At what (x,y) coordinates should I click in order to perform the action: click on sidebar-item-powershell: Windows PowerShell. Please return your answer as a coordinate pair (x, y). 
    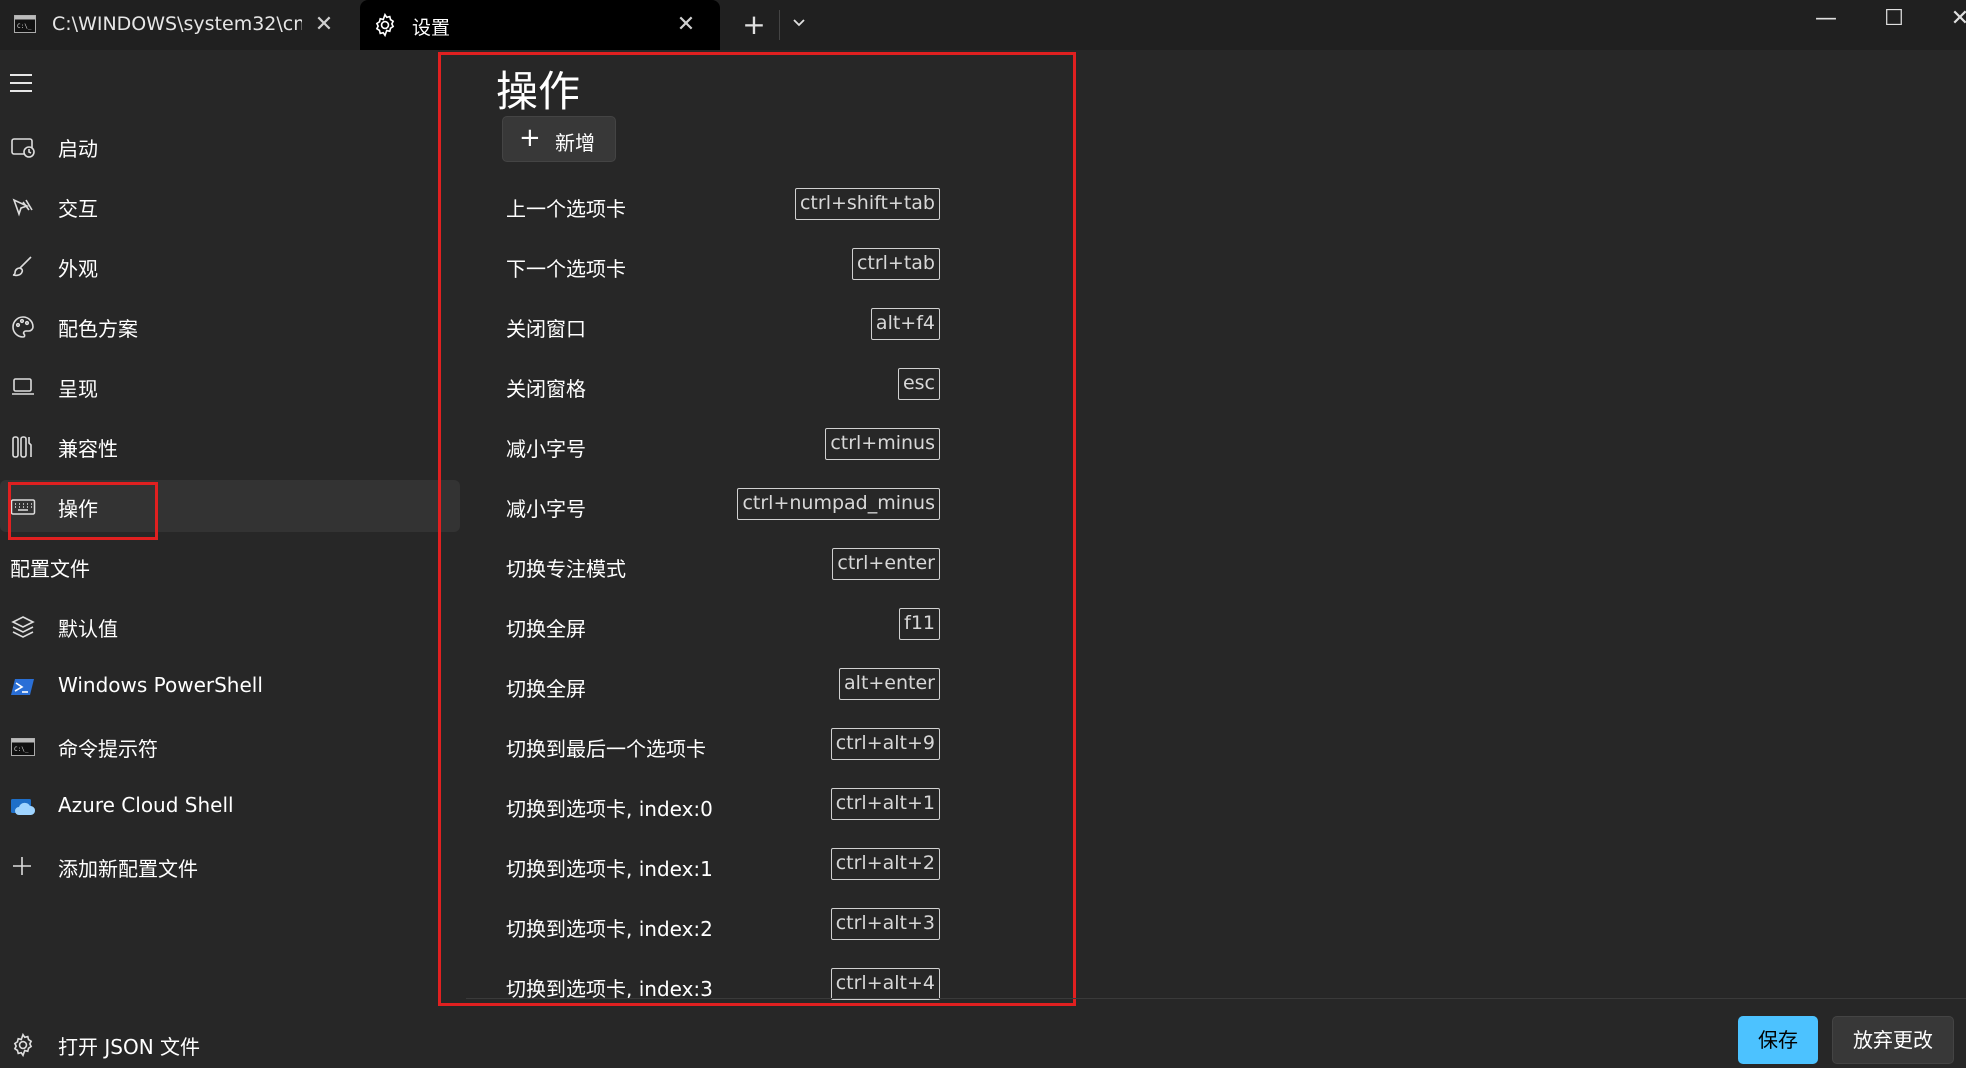
    Looking at the image, I should click on (230, 686).